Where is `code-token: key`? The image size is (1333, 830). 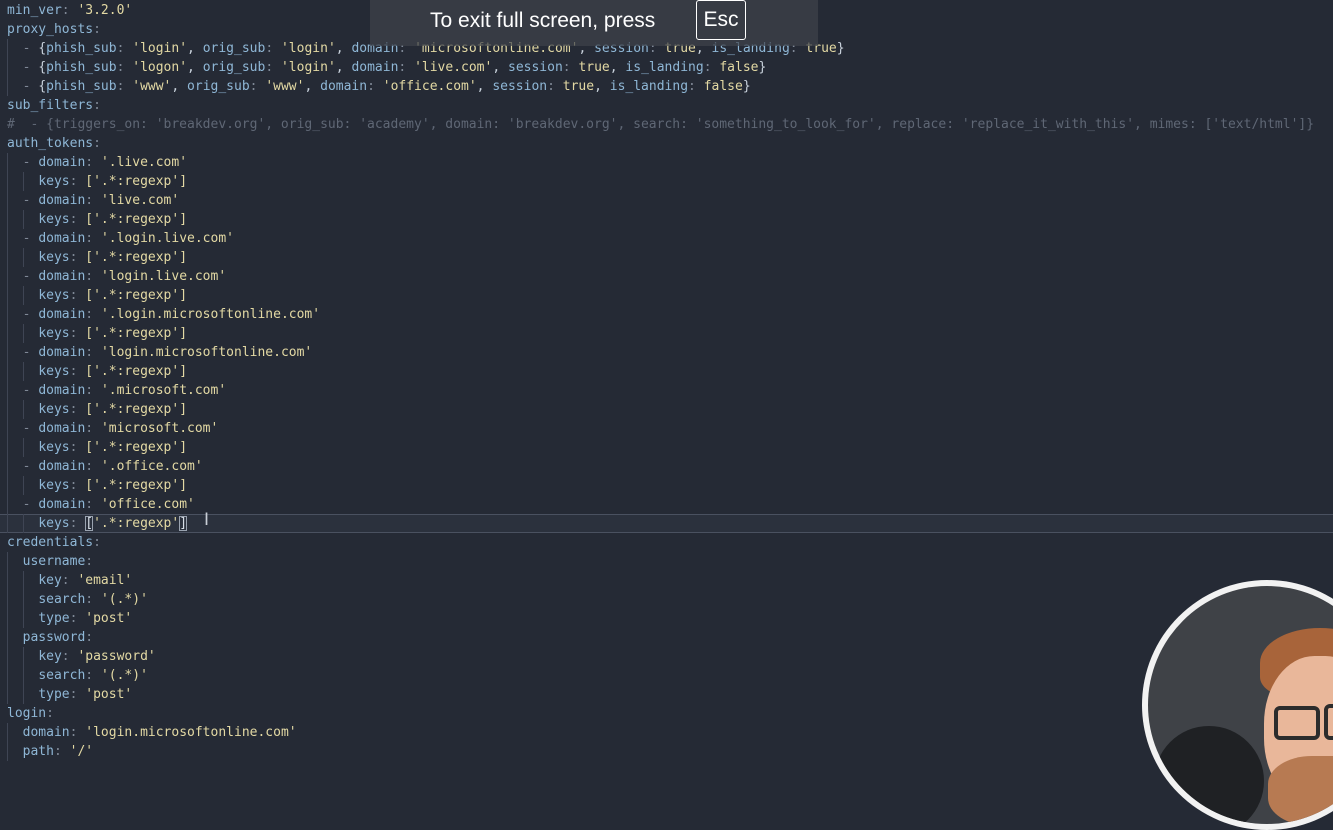 code-token: key is located at coordinates (50, 580).